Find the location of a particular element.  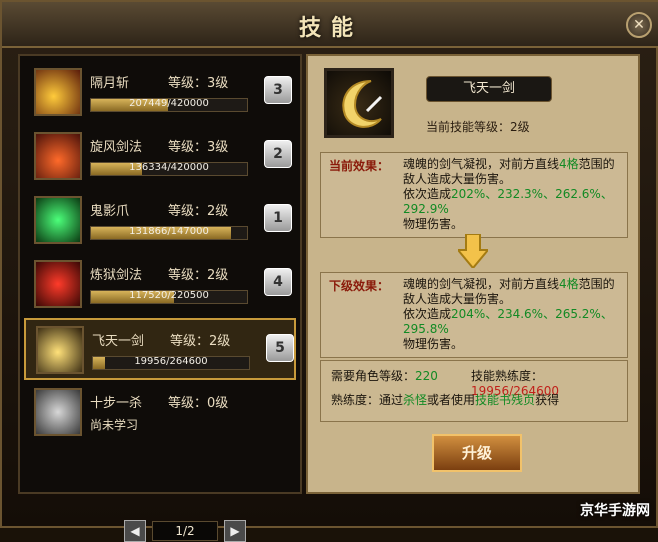

skill-row-xuanfengjianfa: 旋风剑法 等级：3级 136334/420000 2 is located at coordinates (160, 157).